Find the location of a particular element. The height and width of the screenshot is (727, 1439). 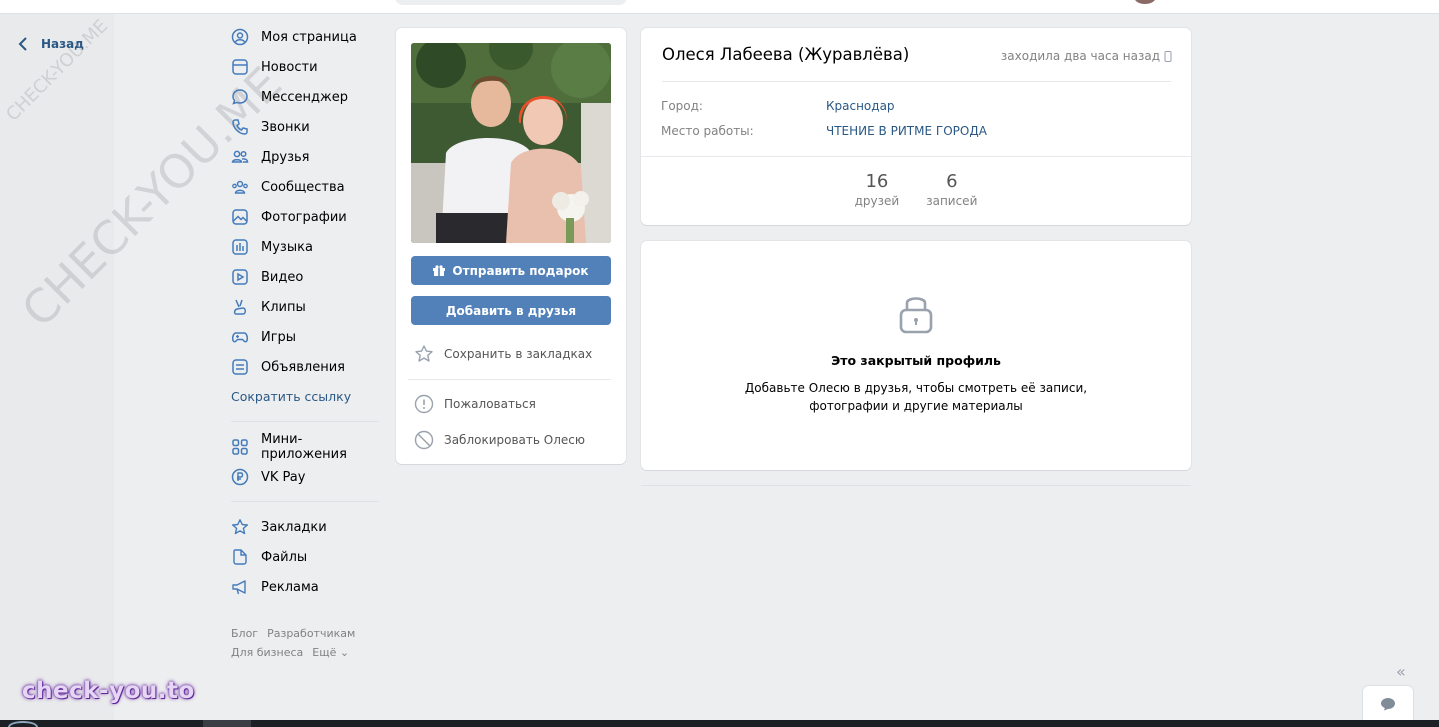

sidebar-item-my-page: Моя страница is located at coordinates (306, 37).